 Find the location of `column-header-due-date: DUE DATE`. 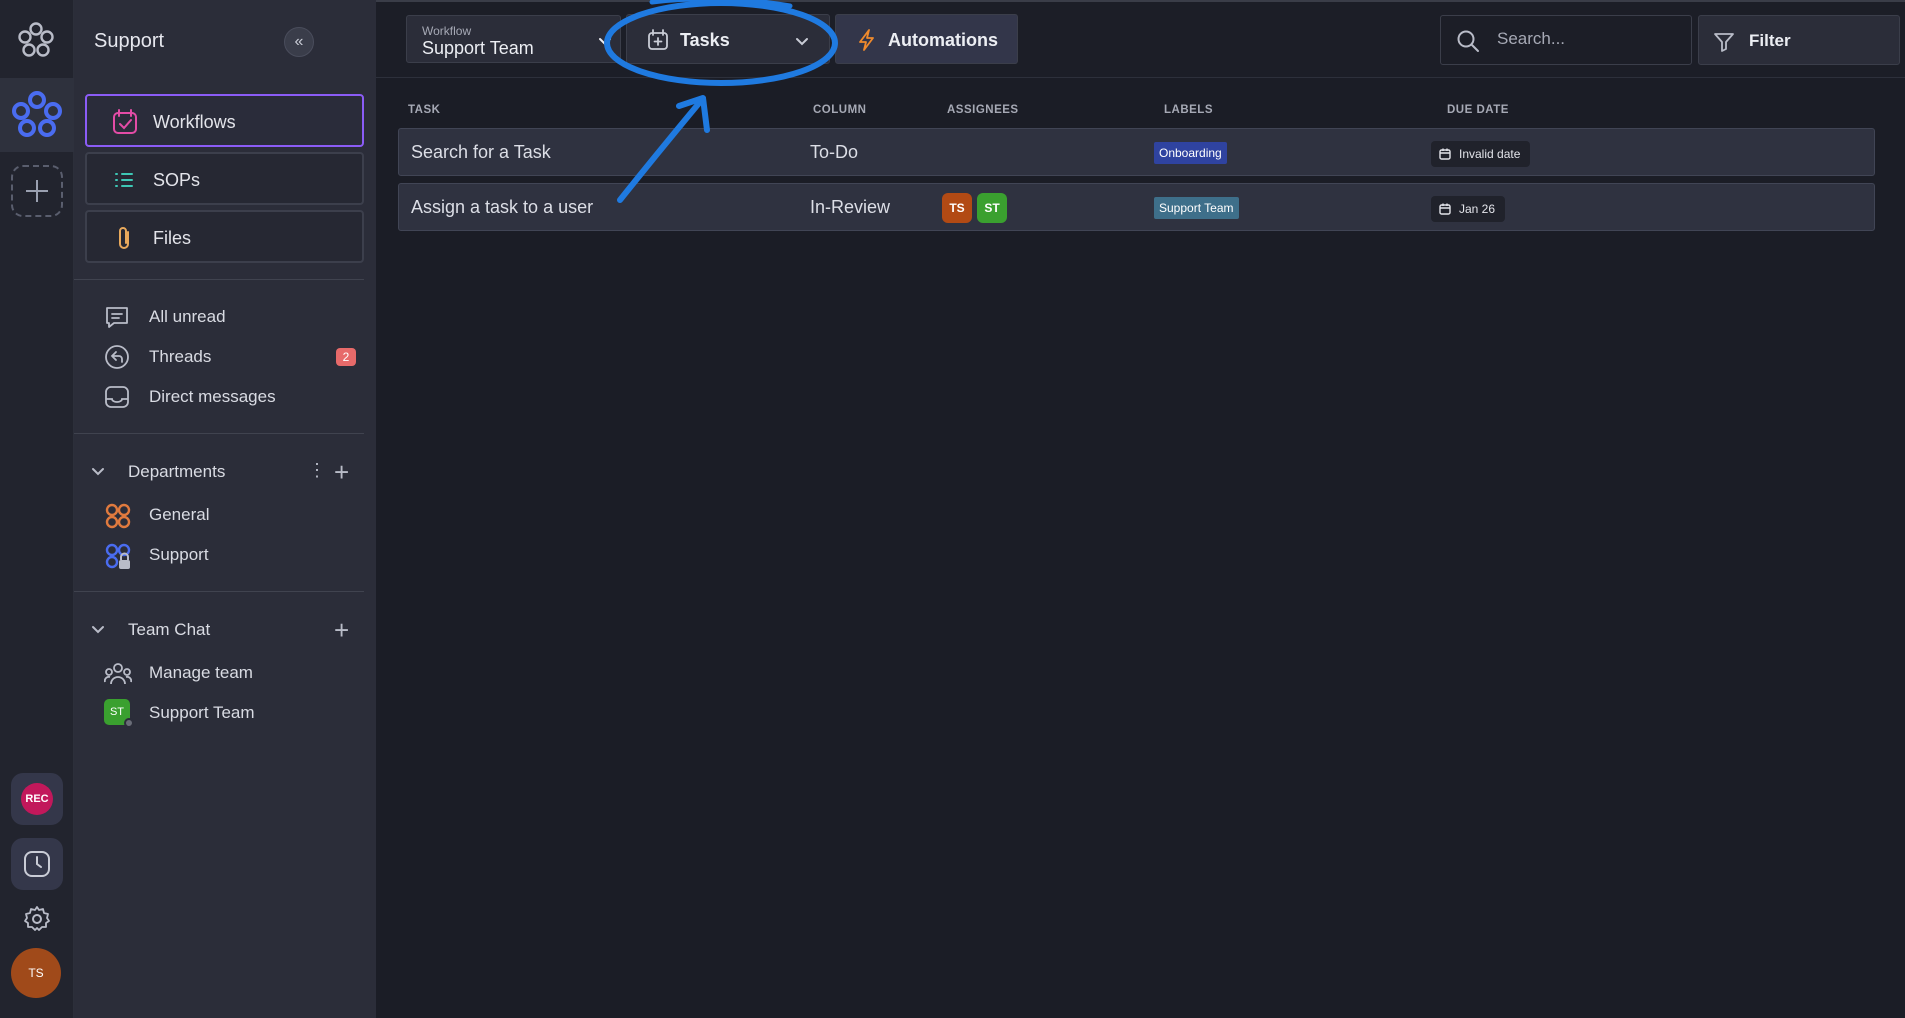

column-header-due-date: DUE DATE is located at coordinates (1478, 110).